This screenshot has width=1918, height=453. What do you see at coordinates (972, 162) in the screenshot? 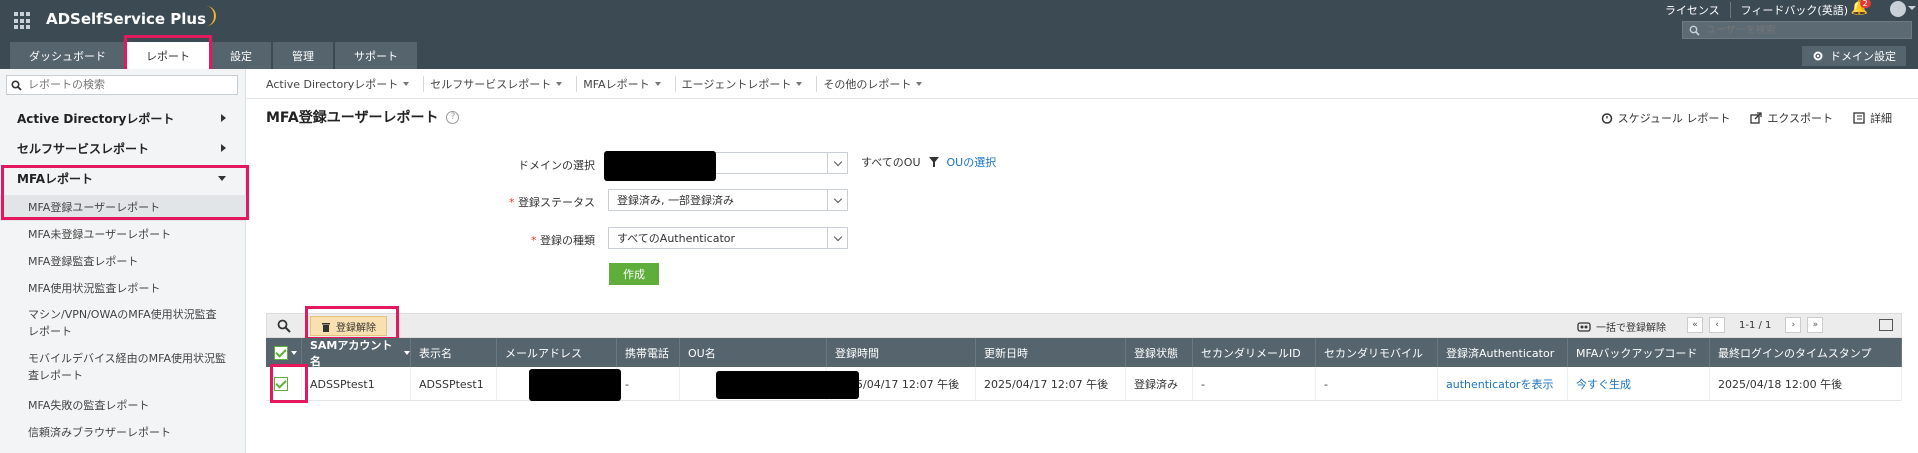
I see `ou-select-link: OUの選択` at bounding box center [972, 162].